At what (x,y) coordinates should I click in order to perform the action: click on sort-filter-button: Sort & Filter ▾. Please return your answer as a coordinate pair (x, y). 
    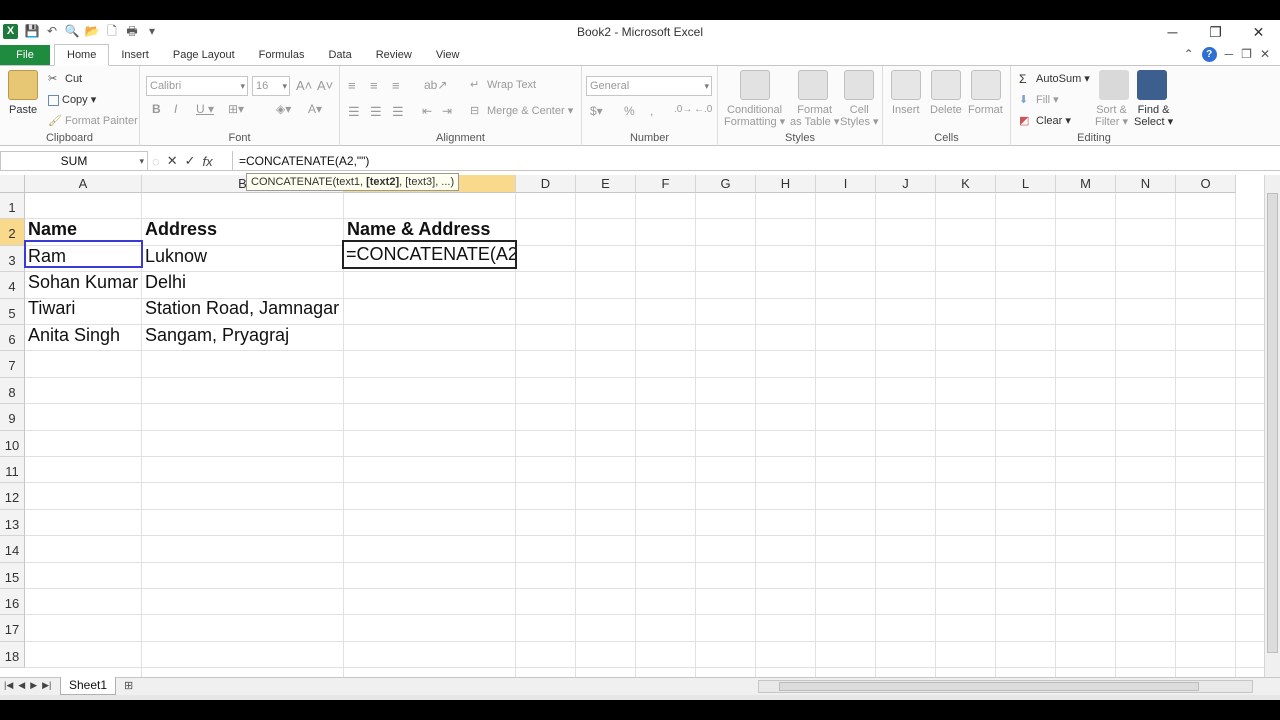
    Looking at the image, I should click on (1111, 116).